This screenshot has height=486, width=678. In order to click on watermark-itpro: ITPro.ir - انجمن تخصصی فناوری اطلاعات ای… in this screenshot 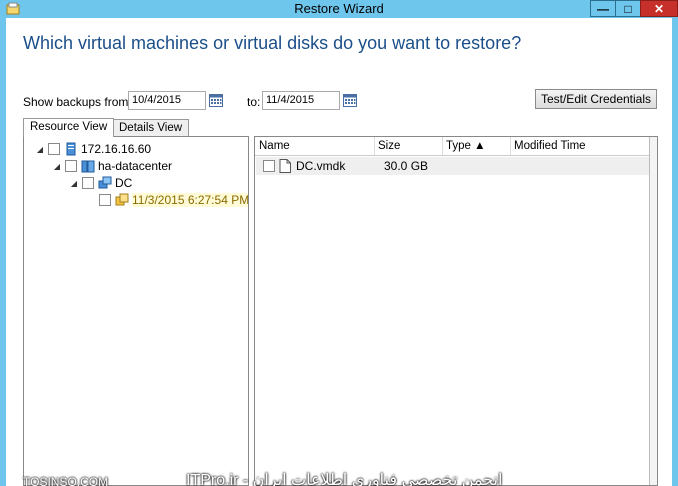, I will do `click(344, 479)`.